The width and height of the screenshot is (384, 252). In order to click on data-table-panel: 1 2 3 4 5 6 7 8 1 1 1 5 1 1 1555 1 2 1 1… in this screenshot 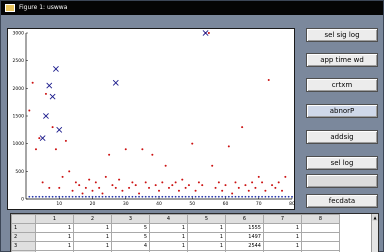, I will do `click(194, 232)`.